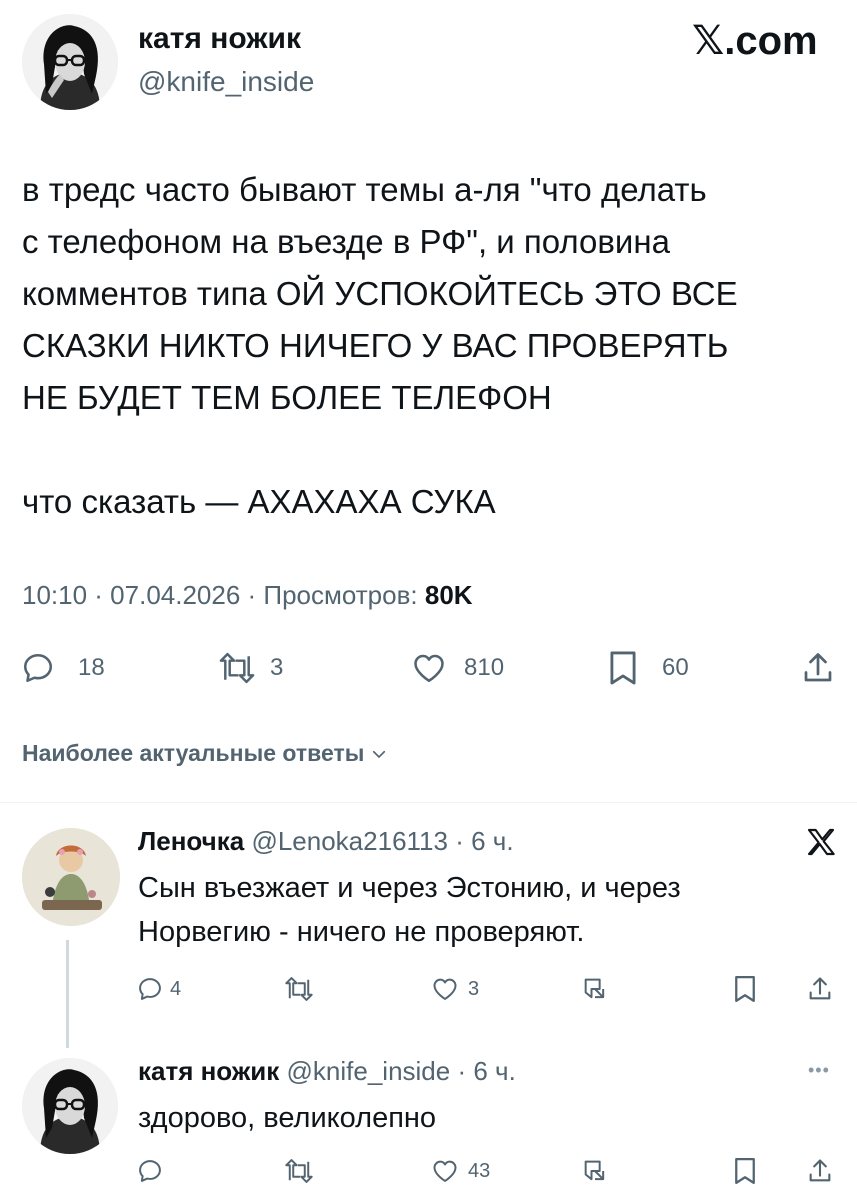 The width and height of the screenshot is (857, 1200). Describe the element at coordinates (647, 668) in the screenshot. I see `bookmark-button: 60` at that location.